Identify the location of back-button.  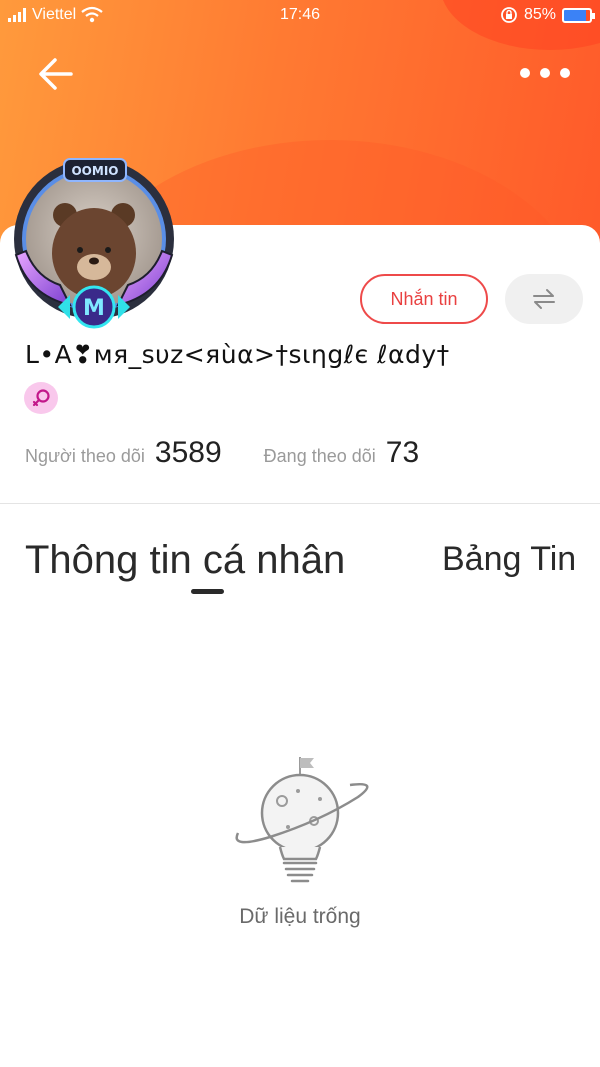
(56, 74).